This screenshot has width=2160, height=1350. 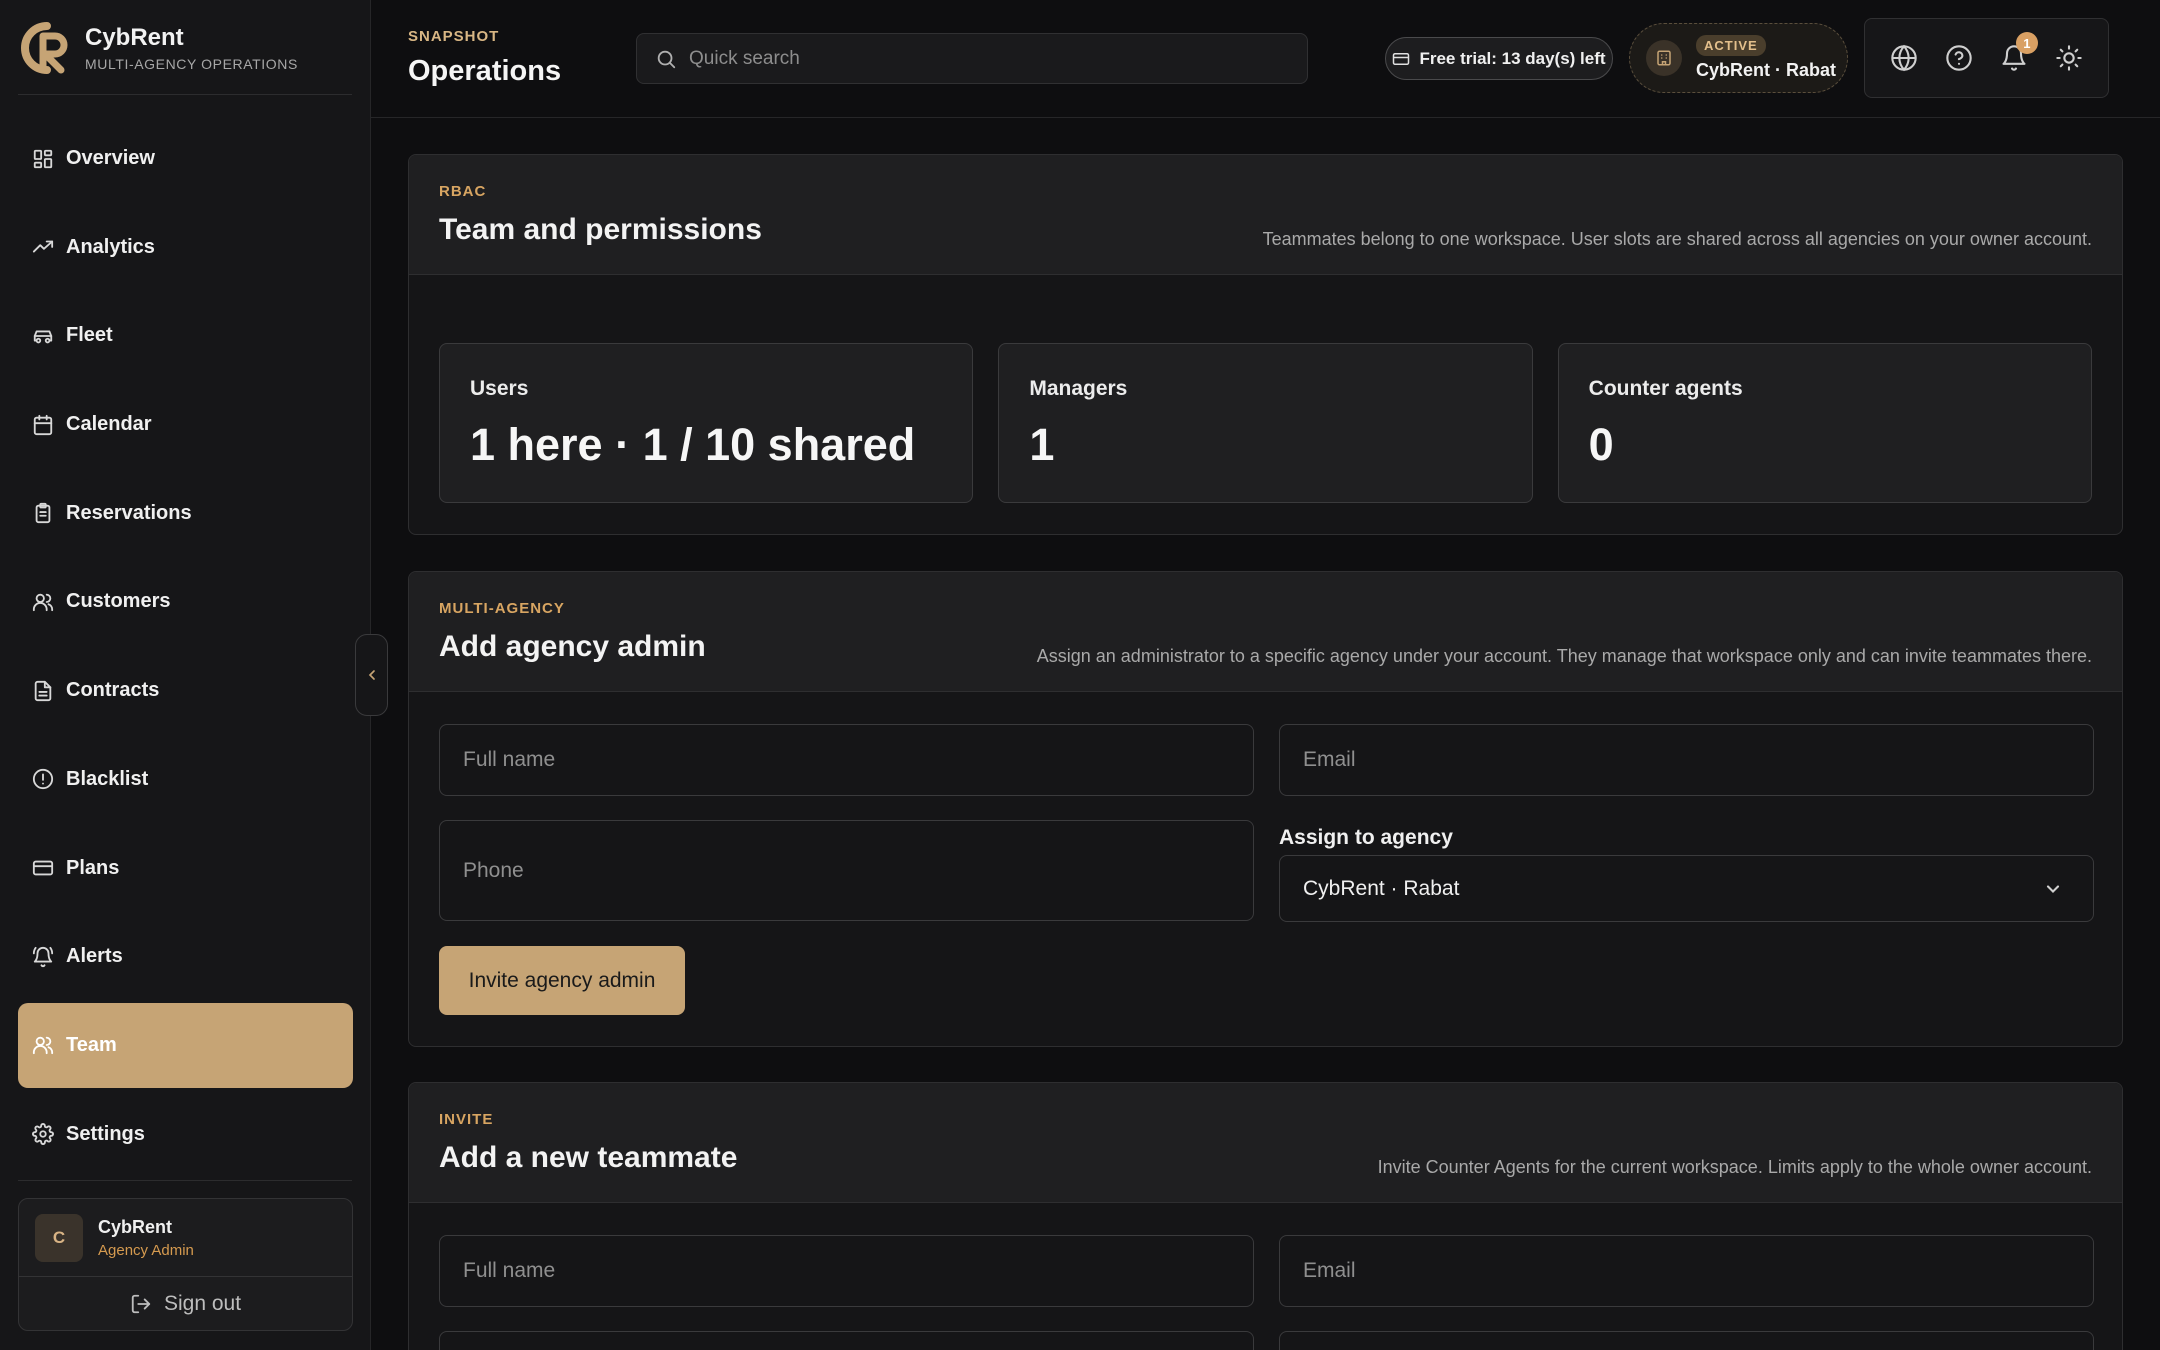 I want to click on invite-agency-admin-button: Invite agency admin, so click(x=562, y=980).